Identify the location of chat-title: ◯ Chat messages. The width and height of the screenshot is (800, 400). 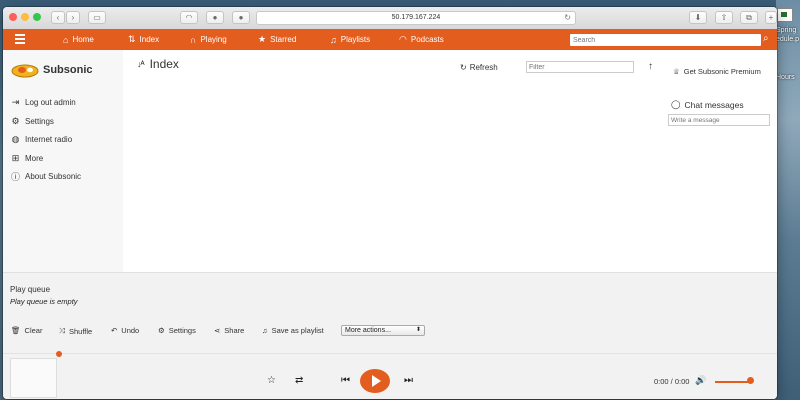
(707, 104).